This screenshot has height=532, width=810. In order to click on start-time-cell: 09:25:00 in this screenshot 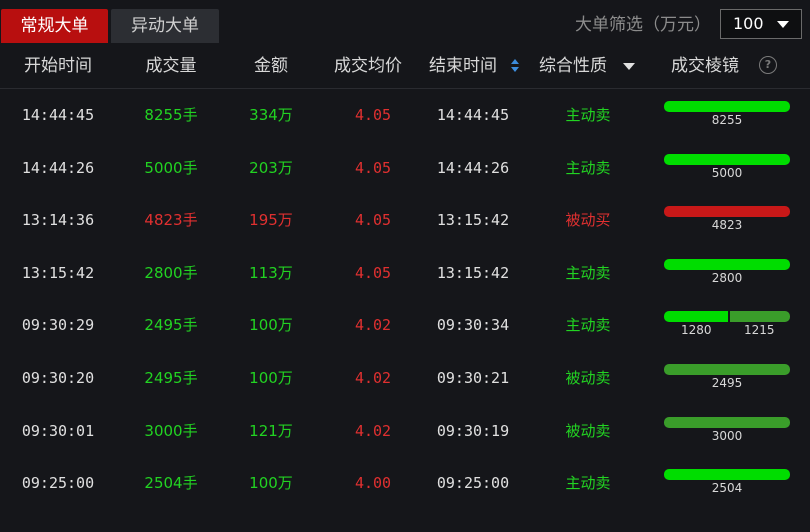, I will do `click(58, 483)`.